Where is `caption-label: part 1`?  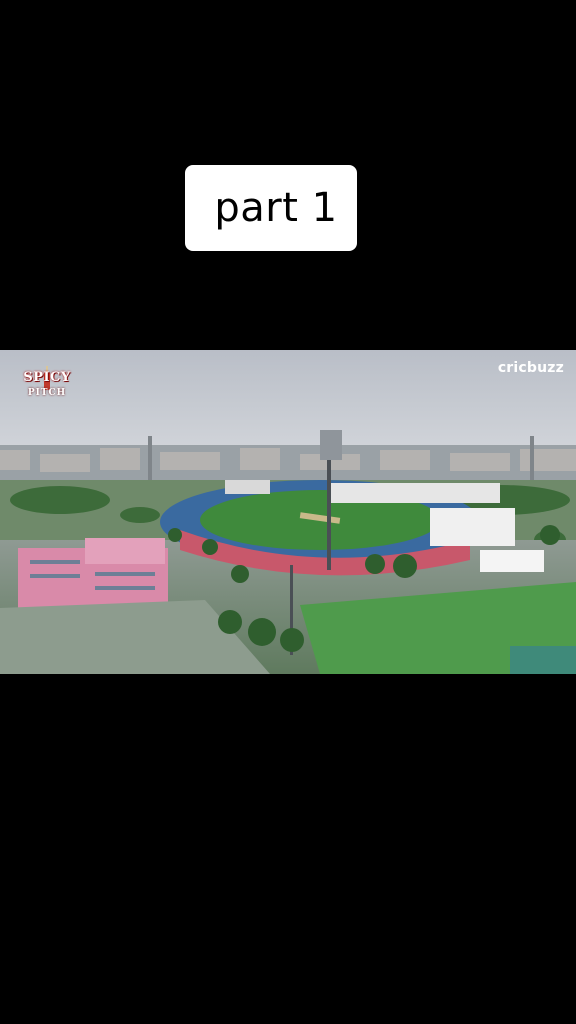 caption-label: part 1 is located at coordinates (271, 208).